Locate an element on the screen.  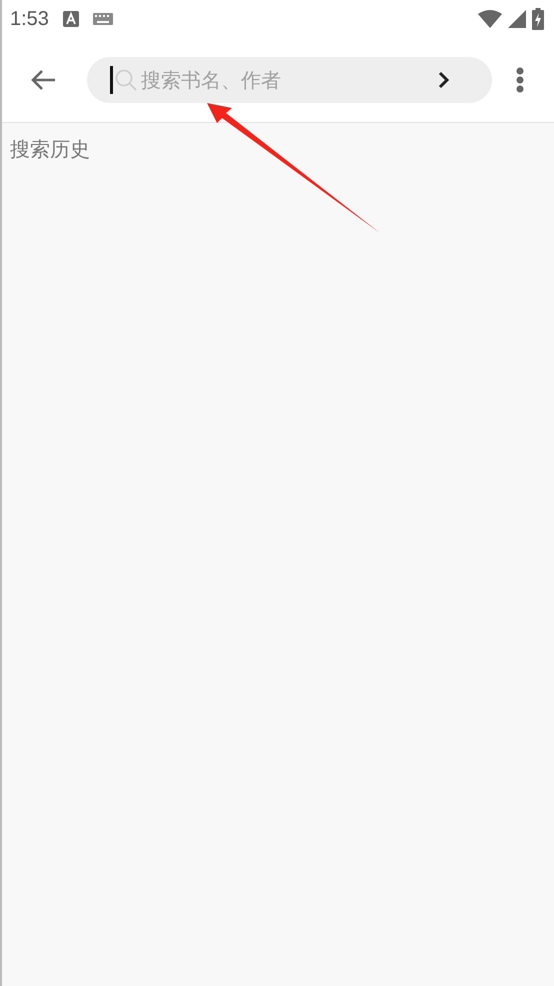
text-input-icon is located at coordinates (70, 19).